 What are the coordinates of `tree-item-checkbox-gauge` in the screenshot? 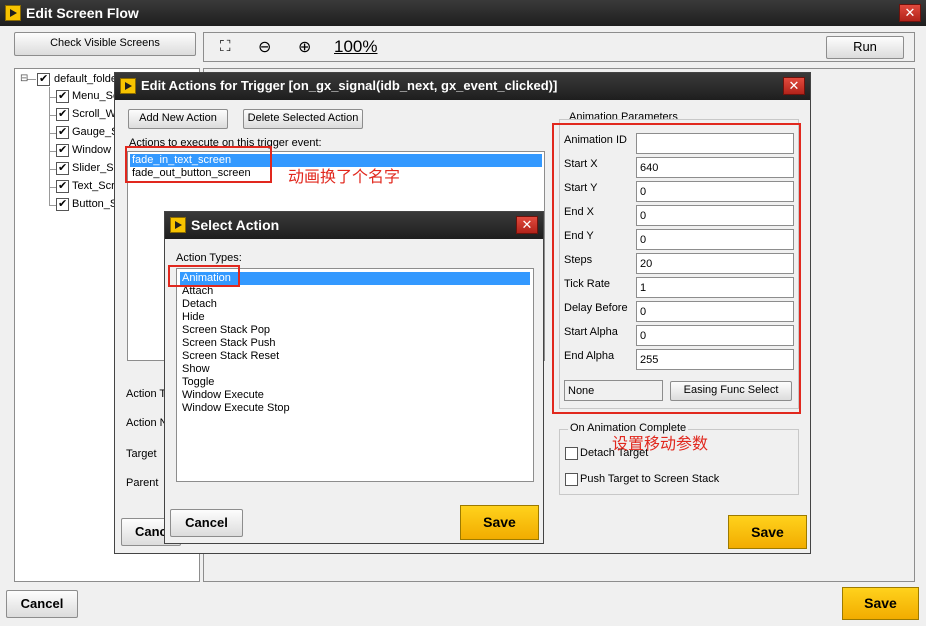 It's located at (62, 132).